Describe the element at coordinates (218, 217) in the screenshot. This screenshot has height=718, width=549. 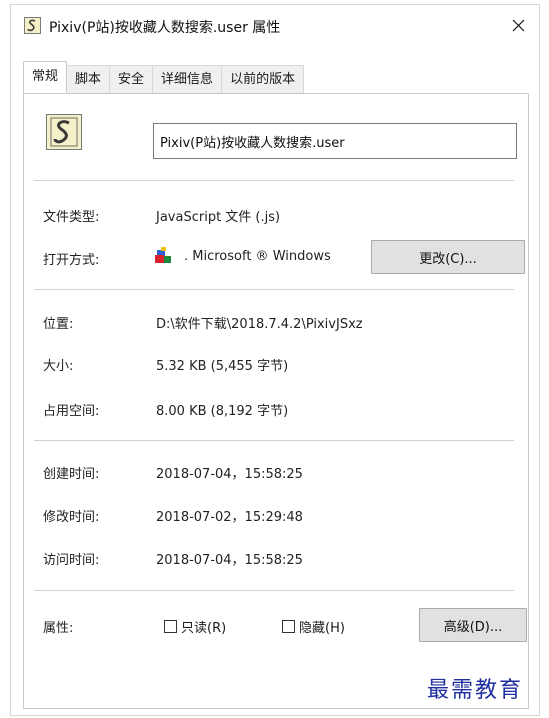
I see `file-type-value: JavaScript 文件 (.js)` at that location.